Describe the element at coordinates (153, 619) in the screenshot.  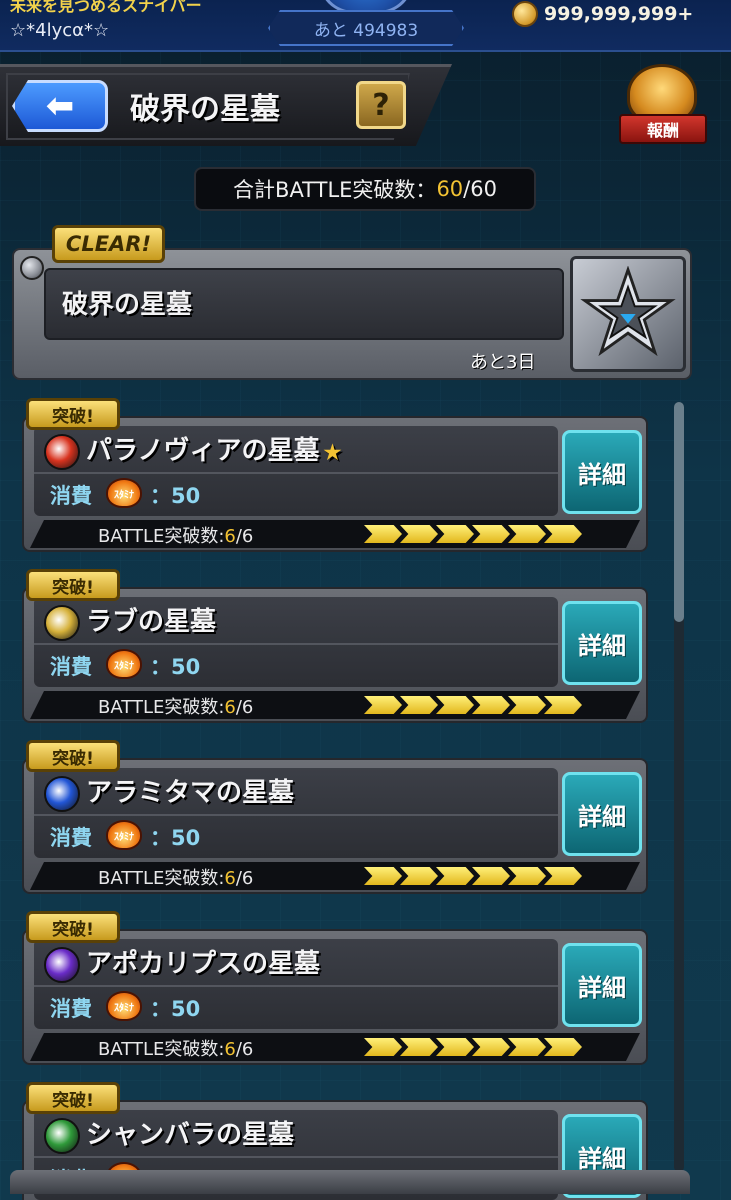
I see `quest-name: ラブの星墓` at that location.